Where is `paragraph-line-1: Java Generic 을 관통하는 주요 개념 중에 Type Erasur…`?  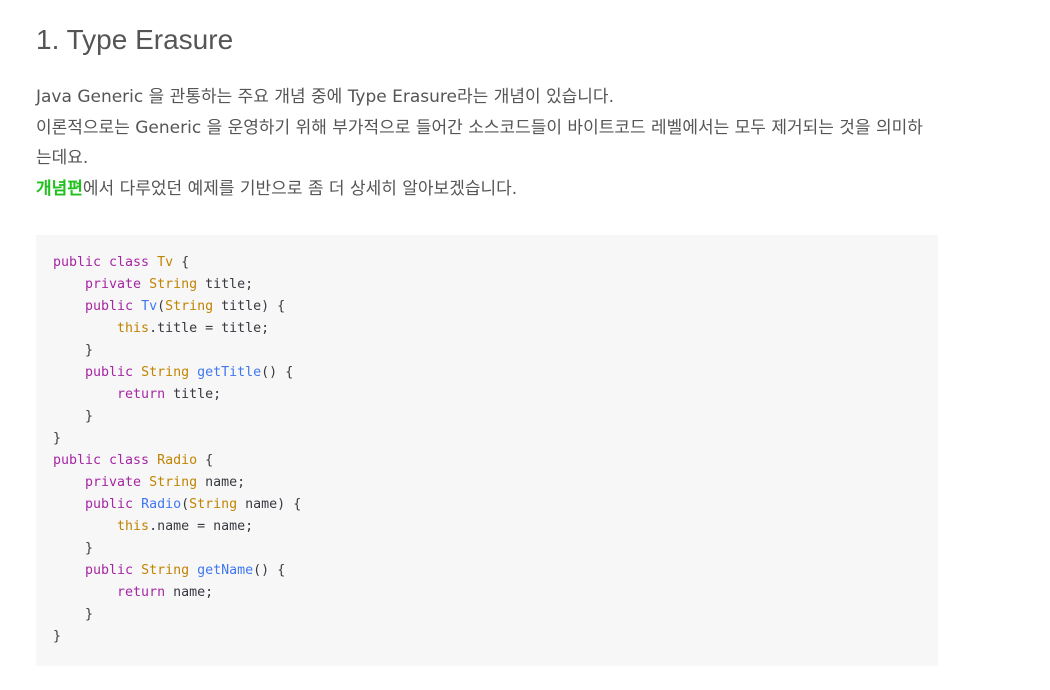 paragraph-line-1: Java Generic 을 관통하는 주요 개념 중에 Type Erasur… is located at coordinates (325, 97).